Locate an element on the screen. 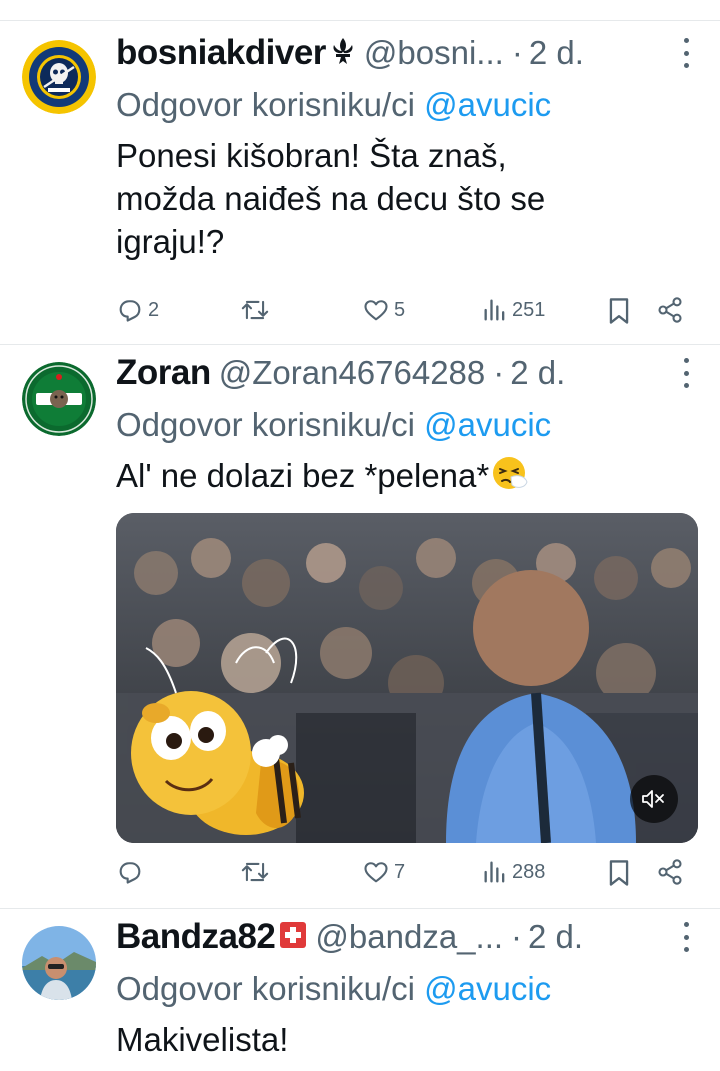 This screenshot has width=720, height=1071. avatar-zoran is located at coordinates (59, 399).